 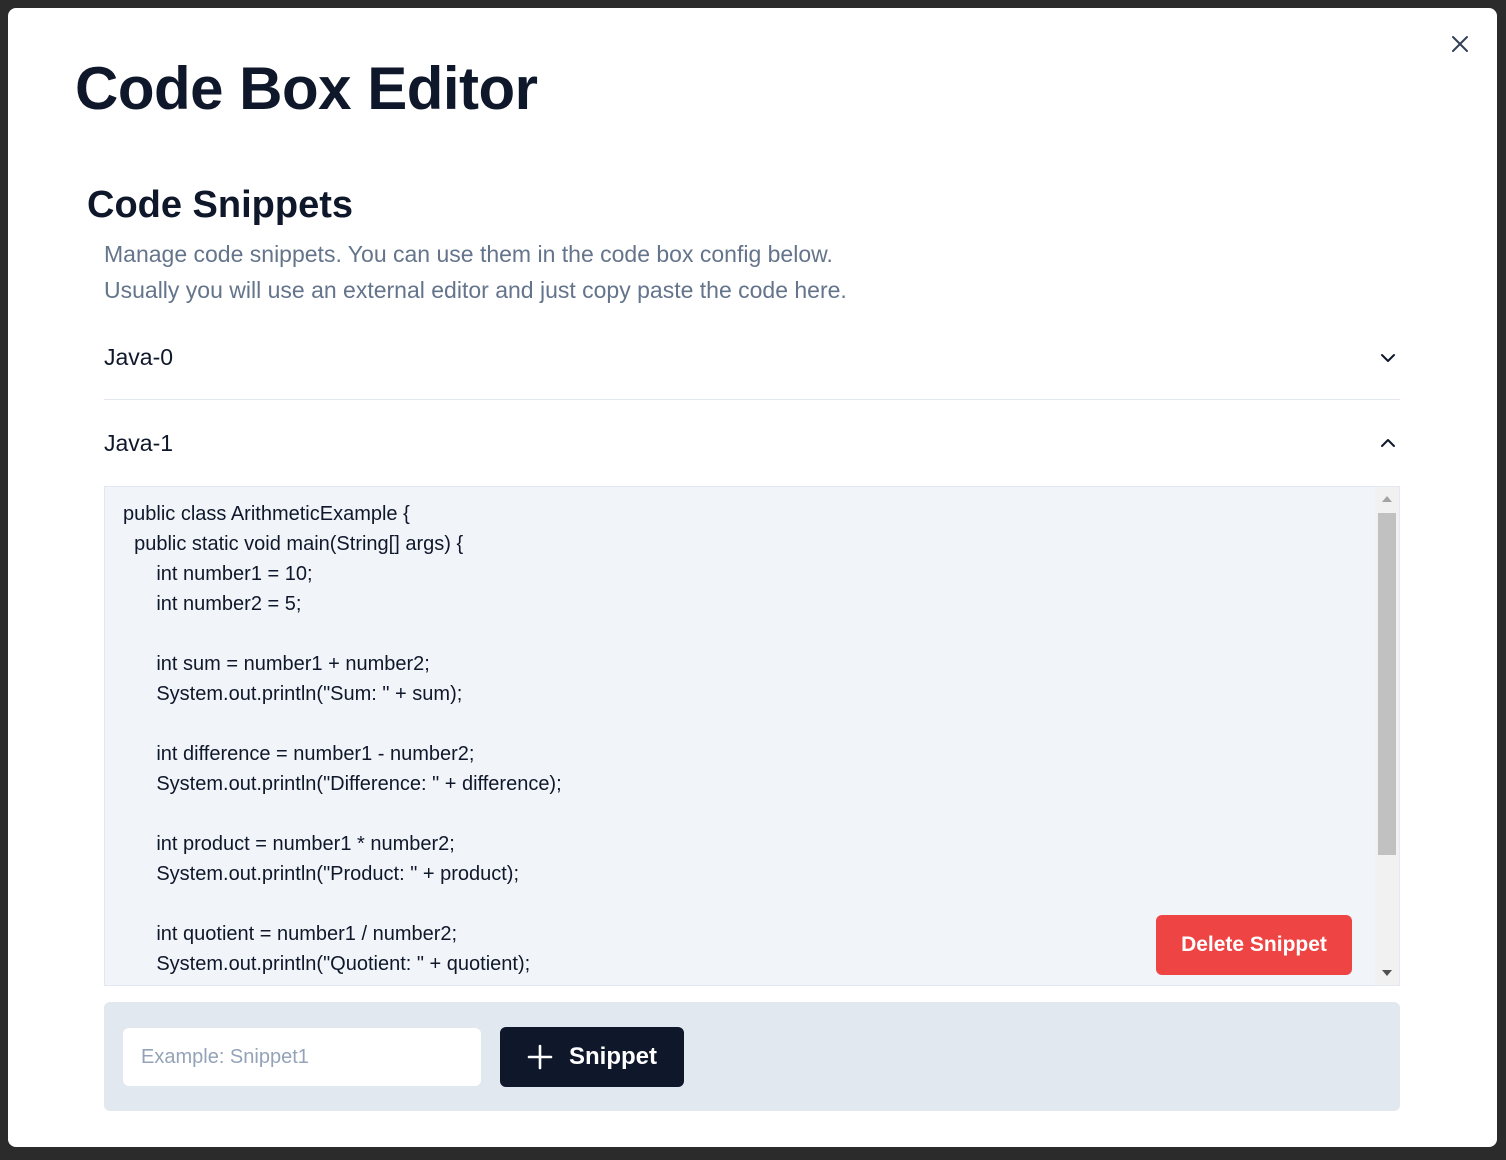 I want to click on snippet-name-input, so click(x=302, y=1057).